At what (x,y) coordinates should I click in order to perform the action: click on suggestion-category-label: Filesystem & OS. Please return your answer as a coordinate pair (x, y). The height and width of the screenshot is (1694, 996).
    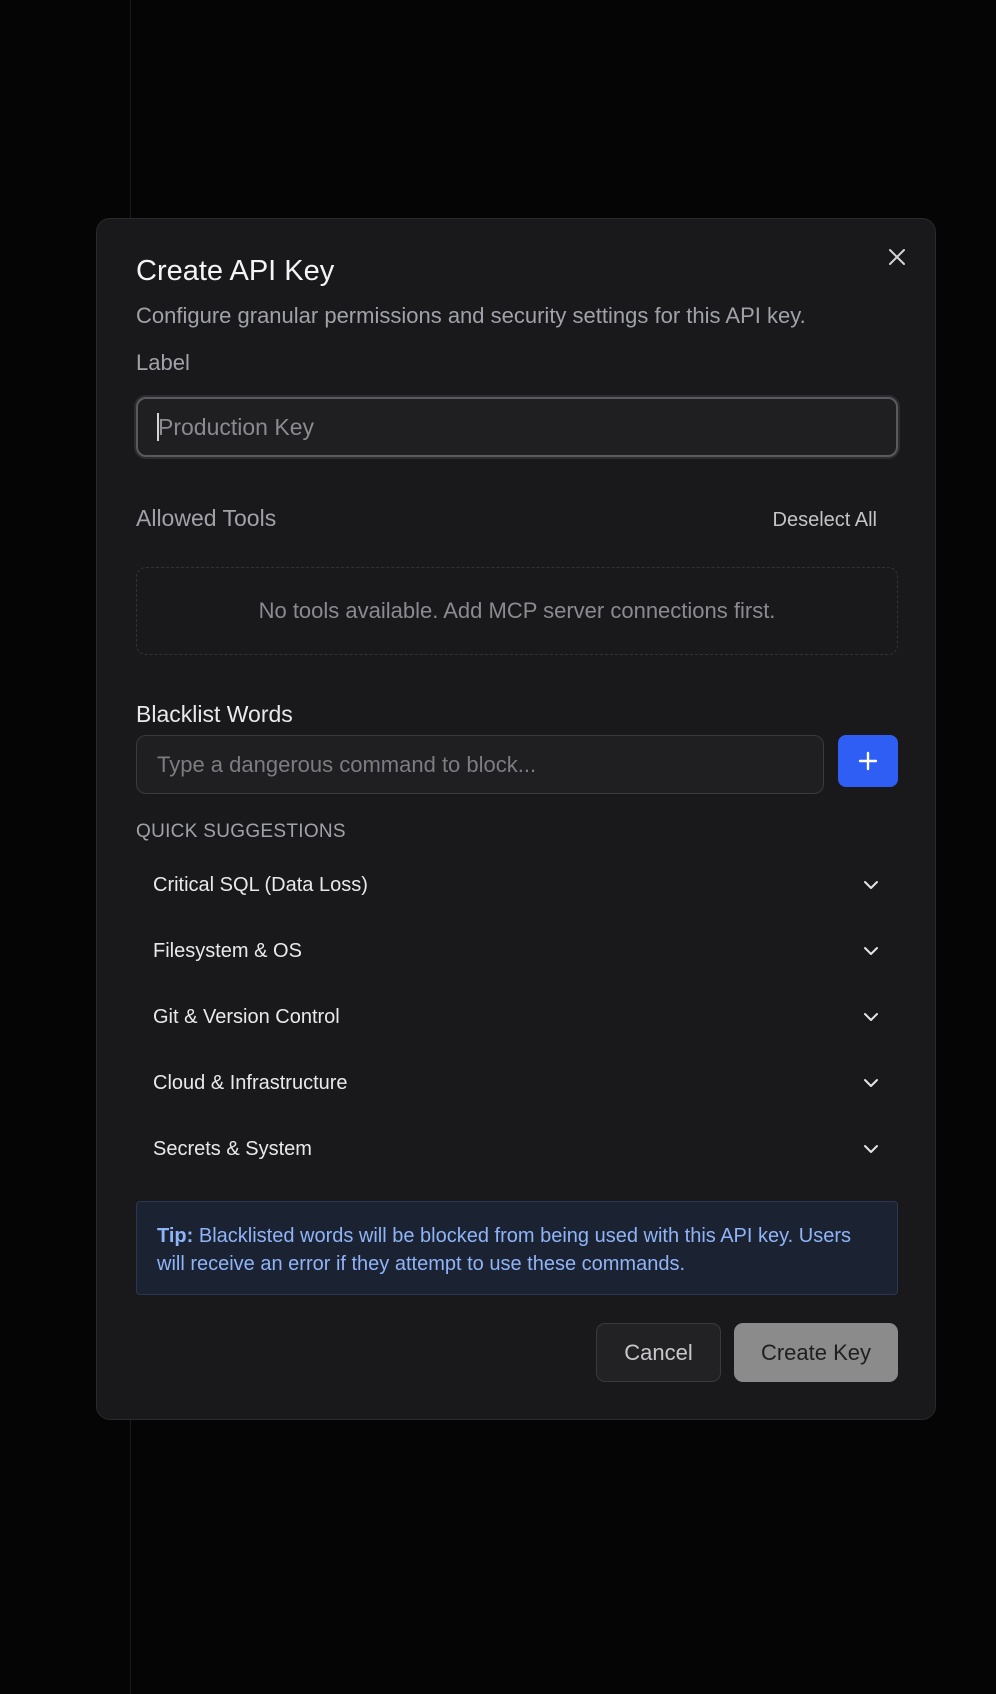
    Looking at the image, I should click on (227, 950).